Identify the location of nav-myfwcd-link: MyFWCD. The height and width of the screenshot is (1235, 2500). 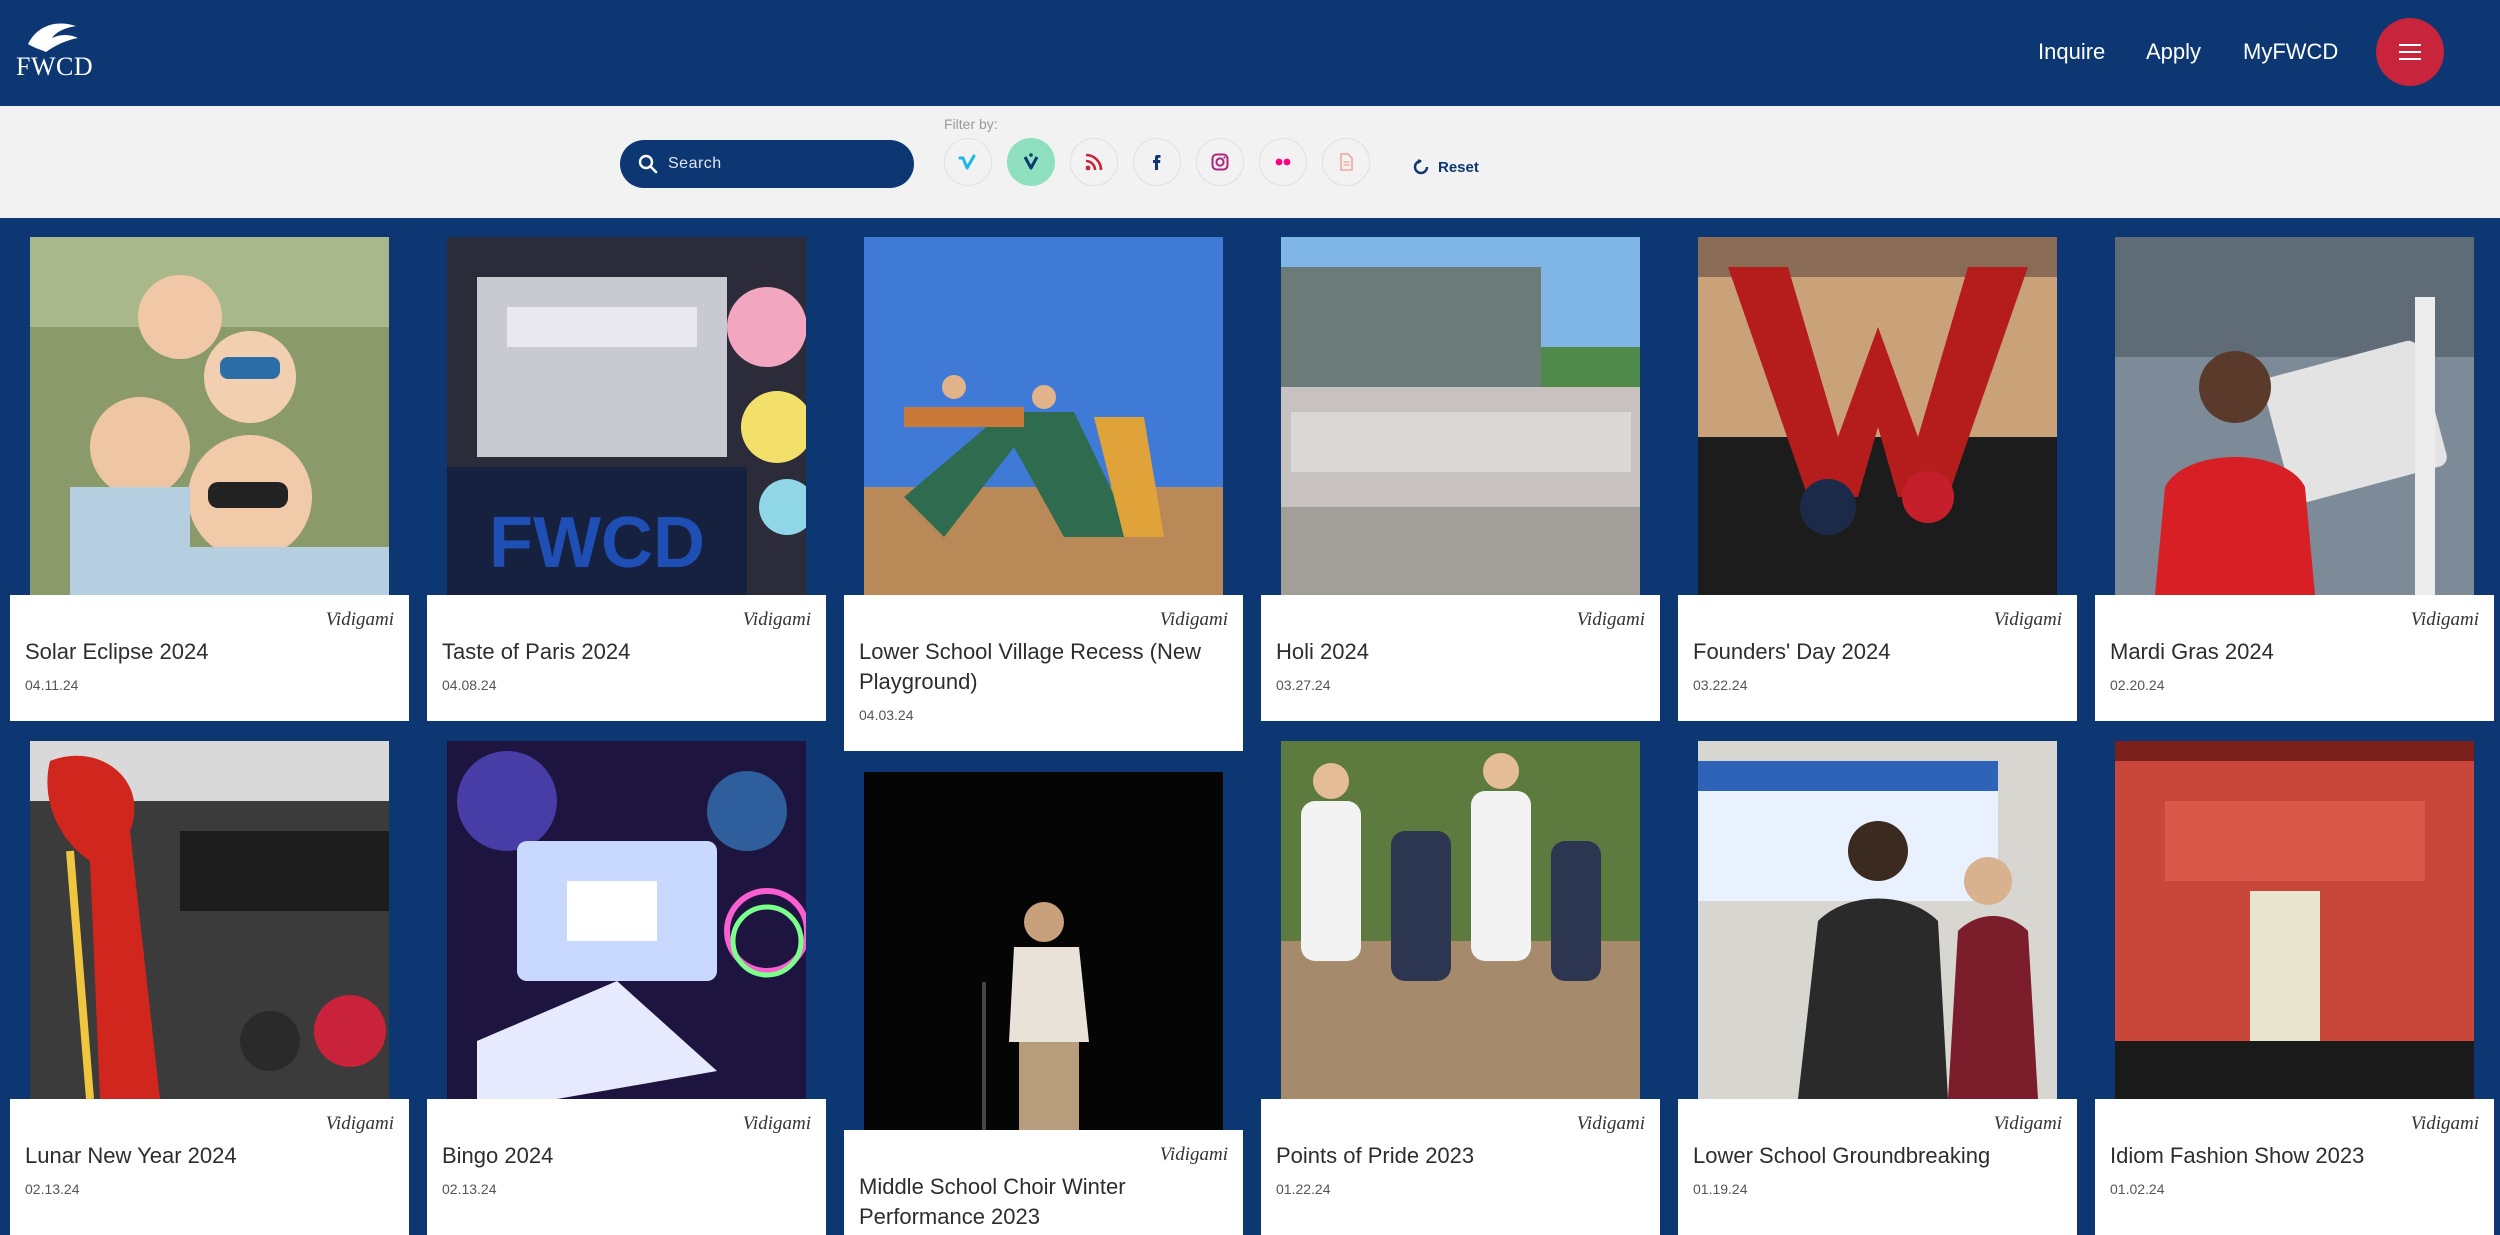
(2290, 52).